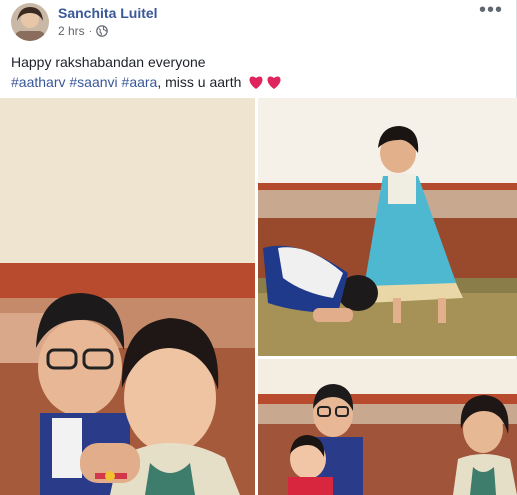 The height and width of the screenshot is (495, 517). Describe the element at coordinates (265, 82) in the screenshot. I see `hearts-emoji` at that location.